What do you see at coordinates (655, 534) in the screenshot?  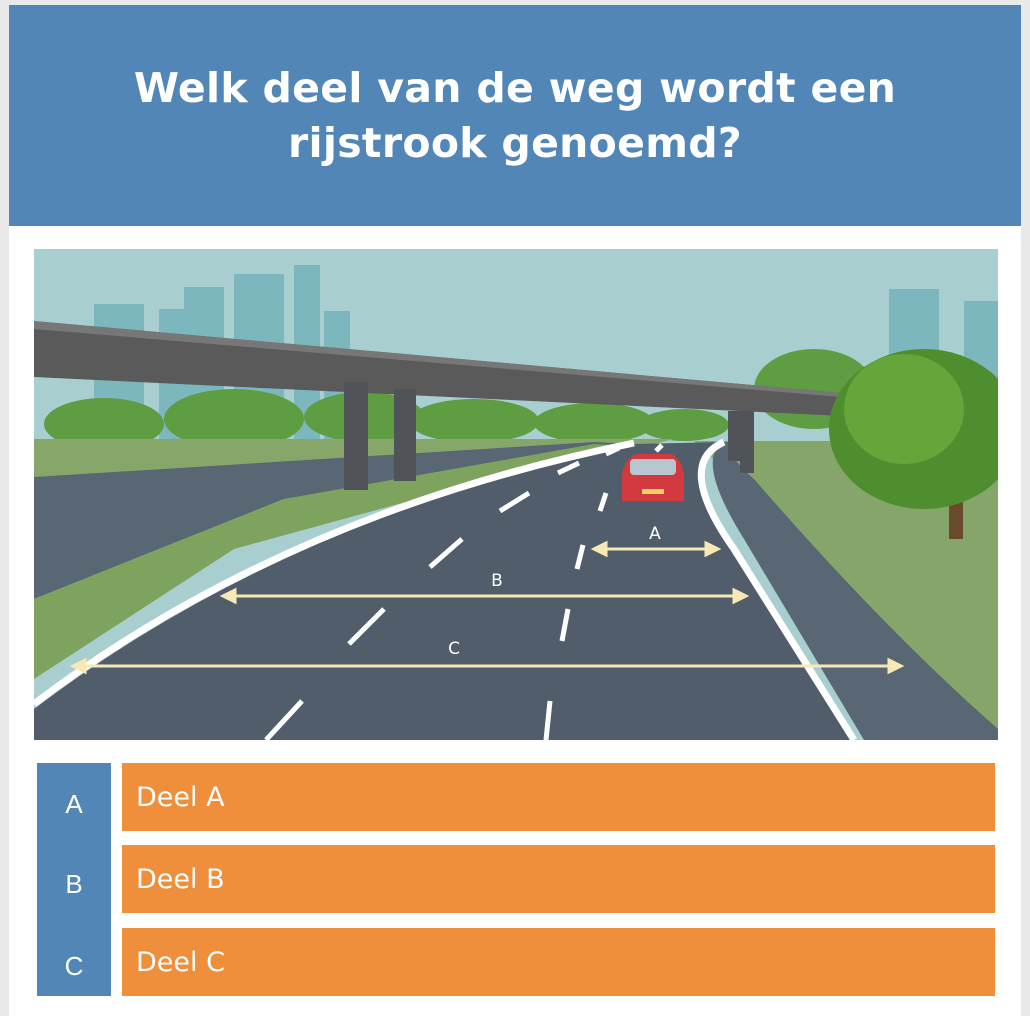 I see `label-a: A` at bounding box center [655, 534].